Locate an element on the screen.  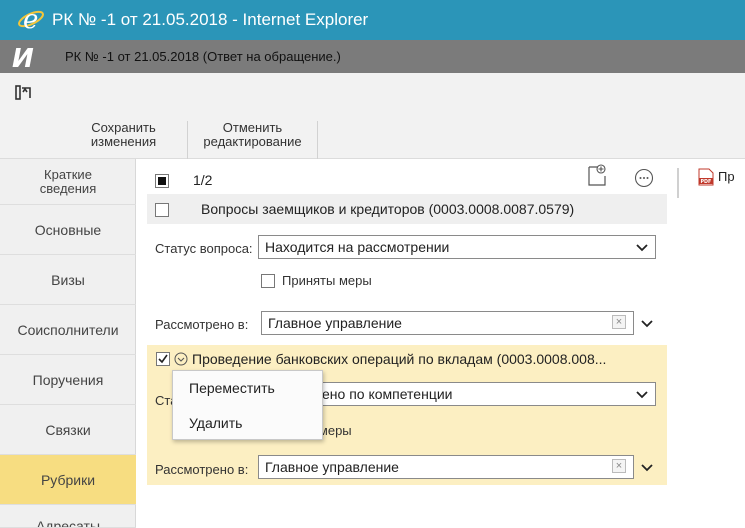
sidebar-item-assignments: Поручения is located at coordinates (68, 380).